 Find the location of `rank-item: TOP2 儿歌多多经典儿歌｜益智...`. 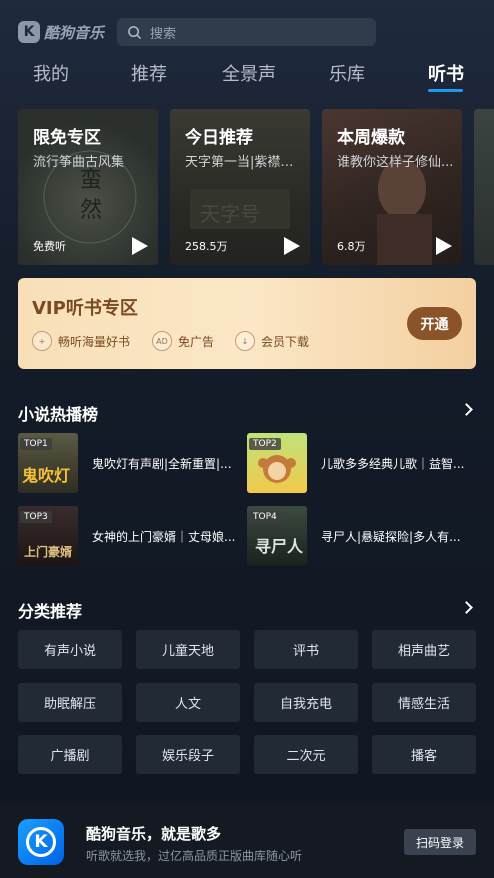

rank-item: TOP2 儿歌多多经典儿歌｜益智... is located at coordinates (362, 463).